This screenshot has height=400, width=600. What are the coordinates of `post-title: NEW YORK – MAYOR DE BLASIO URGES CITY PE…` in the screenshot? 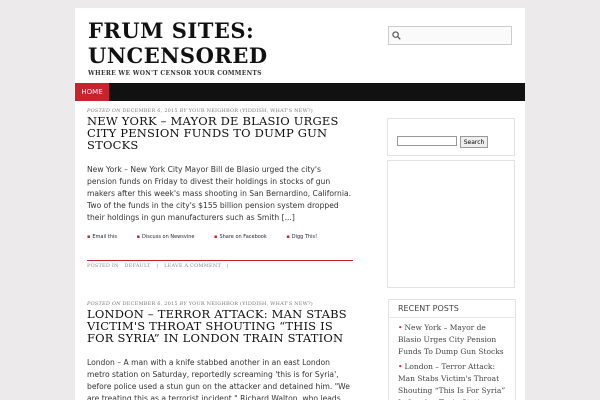 It's located at (220, 133).